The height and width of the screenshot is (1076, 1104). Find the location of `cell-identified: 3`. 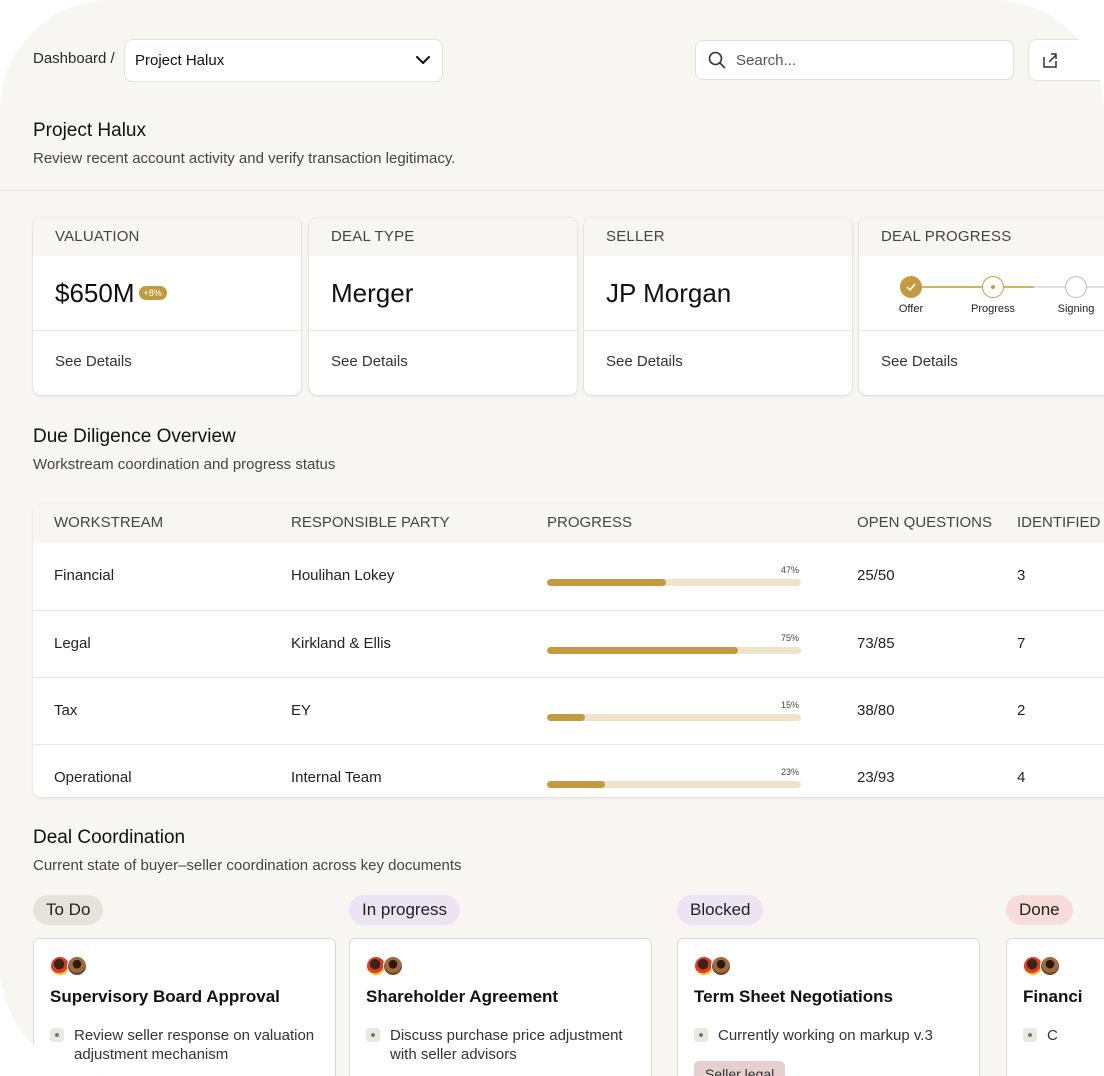

cell-identified: 3 is located at coordinates (1021, 575).